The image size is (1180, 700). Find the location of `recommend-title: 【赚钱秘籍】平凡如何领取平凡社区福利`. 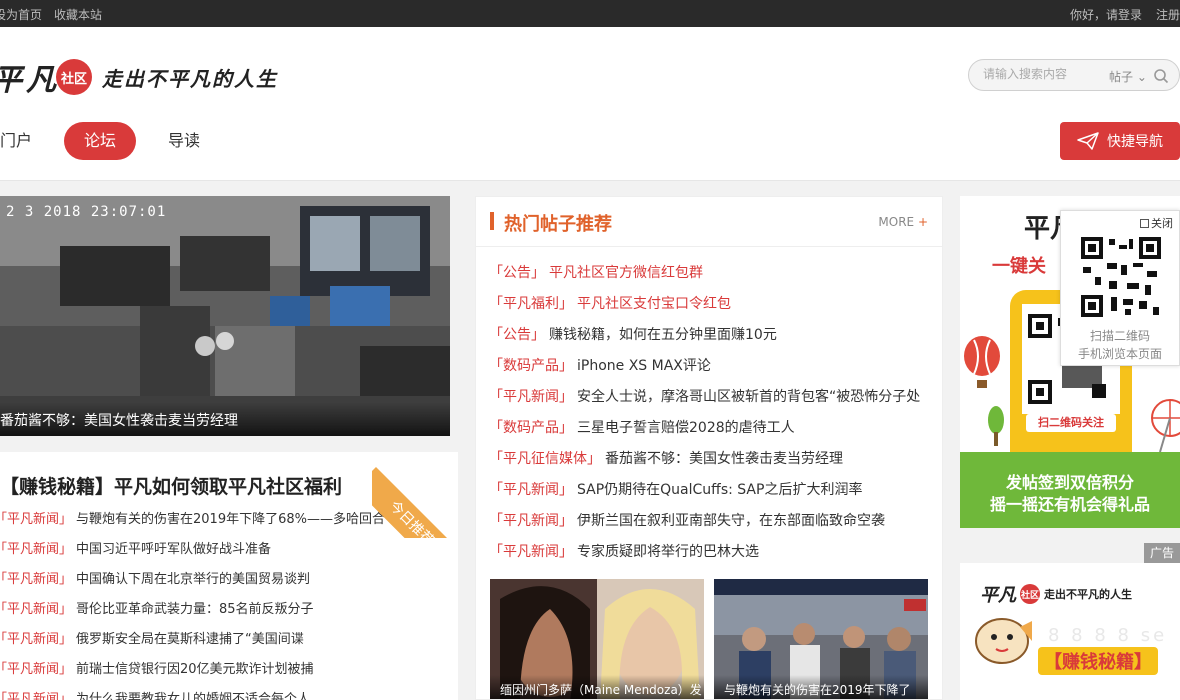

recommend-title: 【赚钱秘籍】平凡如何领取平凡社区福利 is located at coordinates (171, 485).